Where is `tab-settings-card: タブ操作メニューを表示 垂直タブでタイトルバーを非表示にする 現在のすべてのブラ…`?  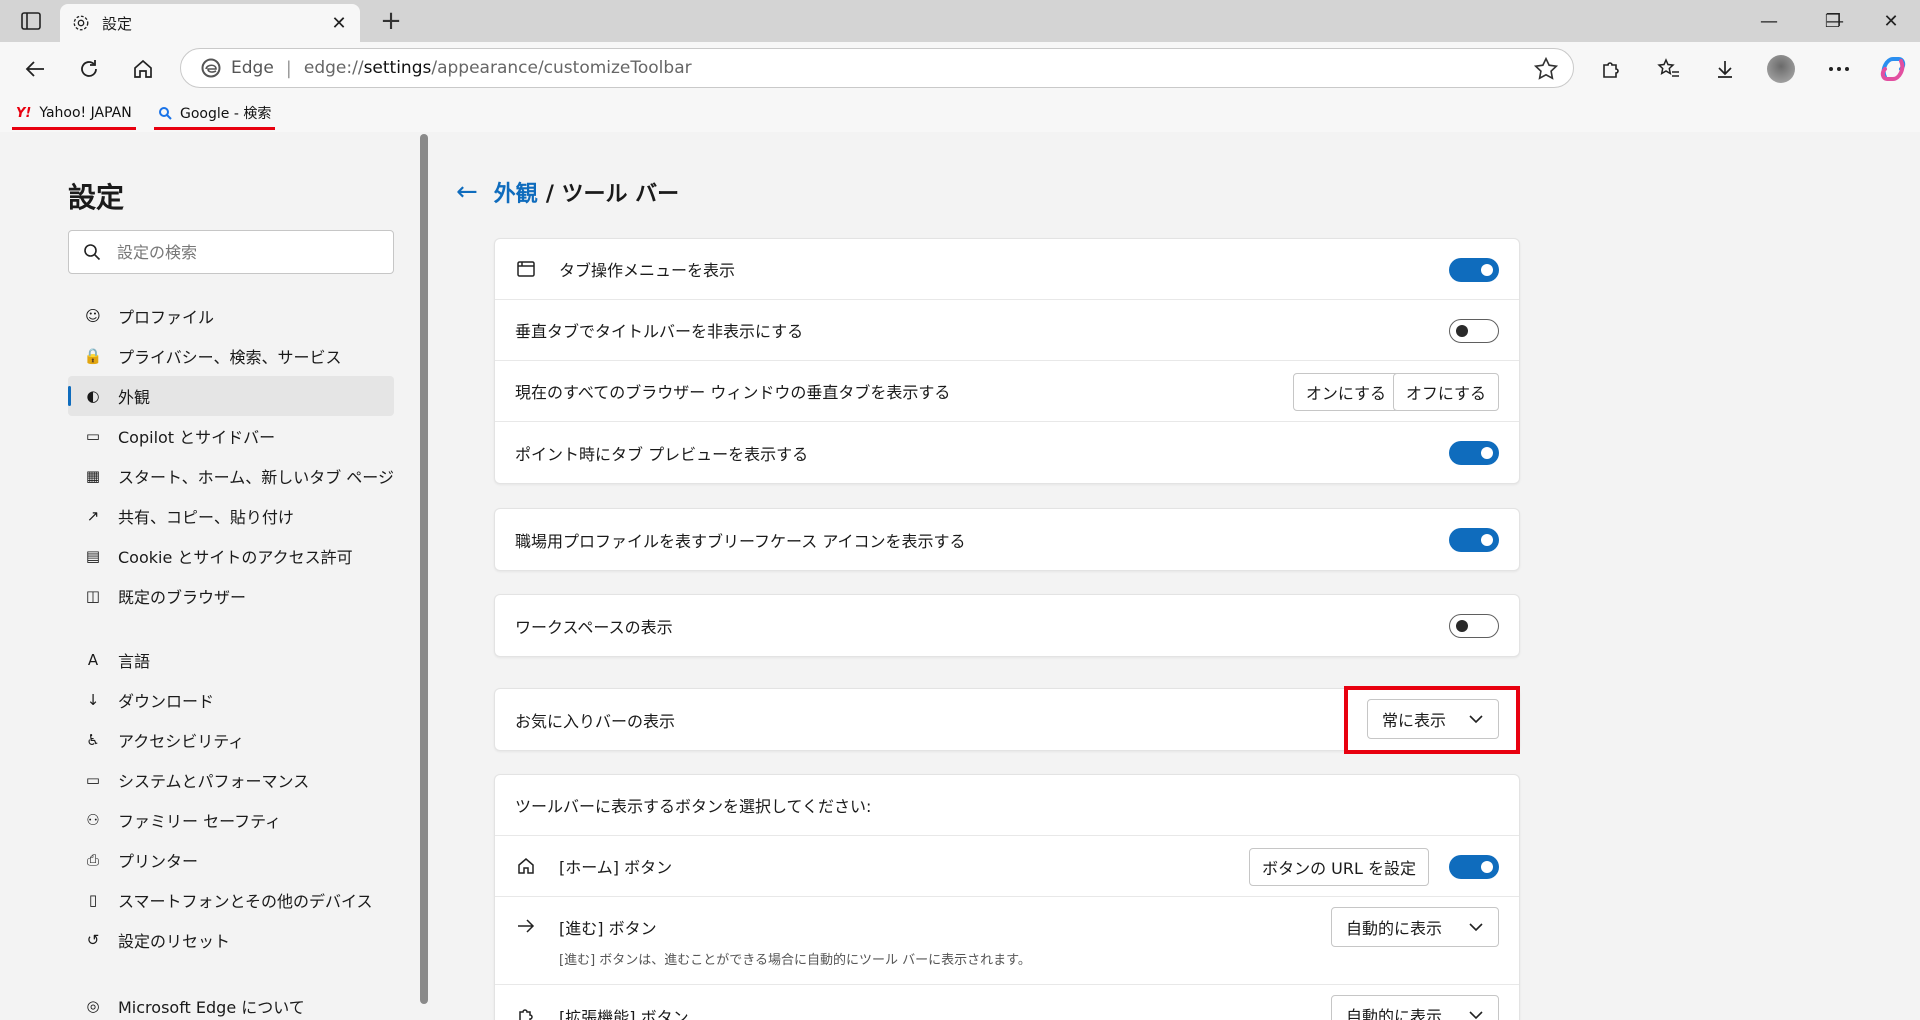 tab-settings-card: タブ操作メニューを表示 垂直タブでタイトルバーを非表示にする 現在のすべてのブラ… is located at coordinates (1007, 361).